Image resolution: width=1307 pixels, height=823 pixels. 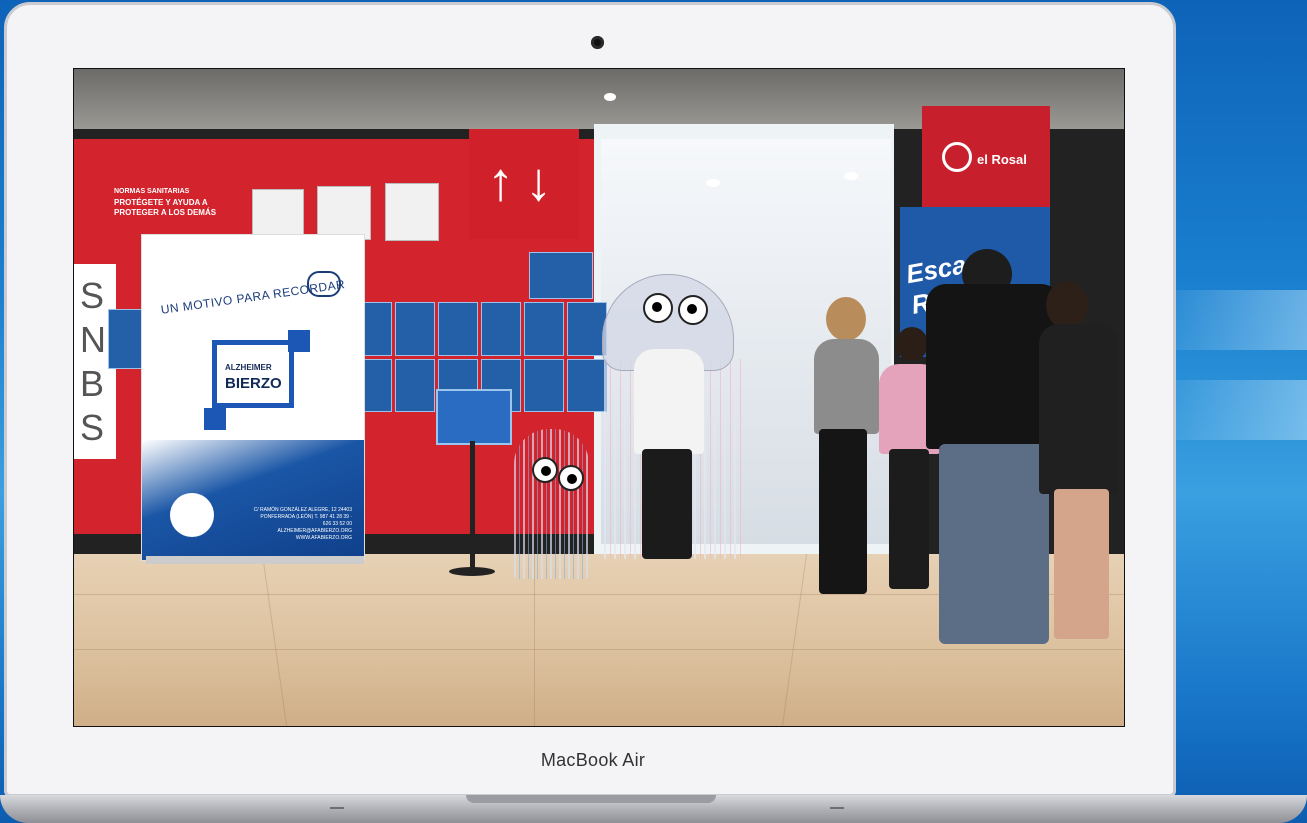 I want to click on arrow-up-icon: ↑, so click(x=500, y=182).